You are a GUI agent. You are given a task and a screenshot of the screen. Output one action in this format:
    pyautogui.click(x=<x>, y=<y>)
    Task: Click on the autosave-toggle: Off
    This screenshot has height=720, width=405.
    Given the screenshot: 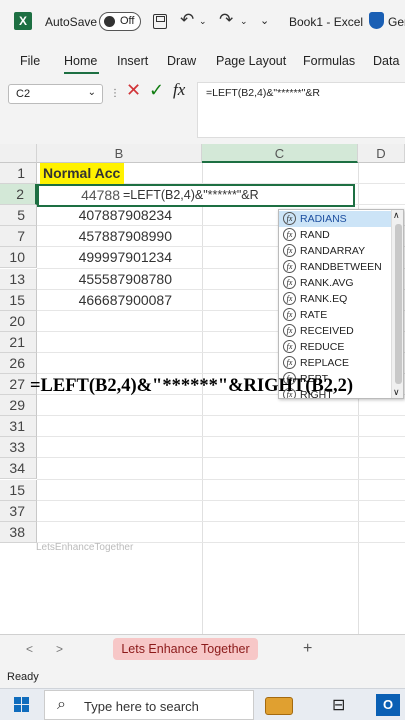 What is the action you would take?
    pyautogui.click(x=120, y=21)
    